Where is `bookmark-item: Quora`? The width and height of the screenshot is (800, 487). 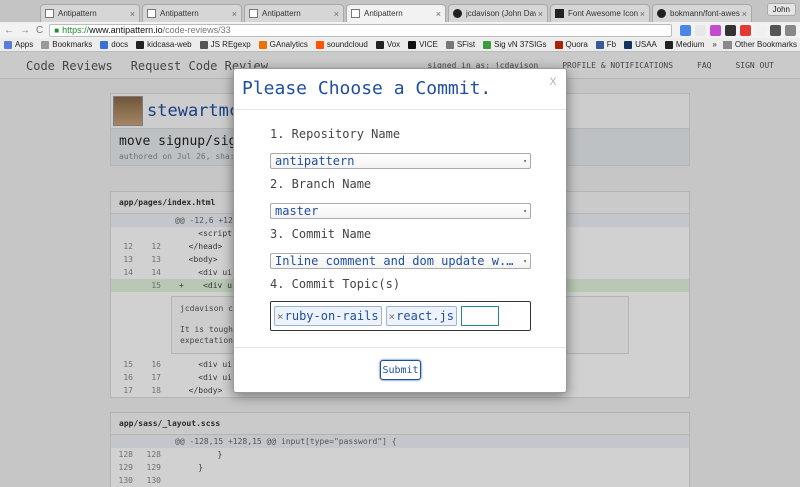 bookmark-item: Quora is located at coordinates (571, 44).